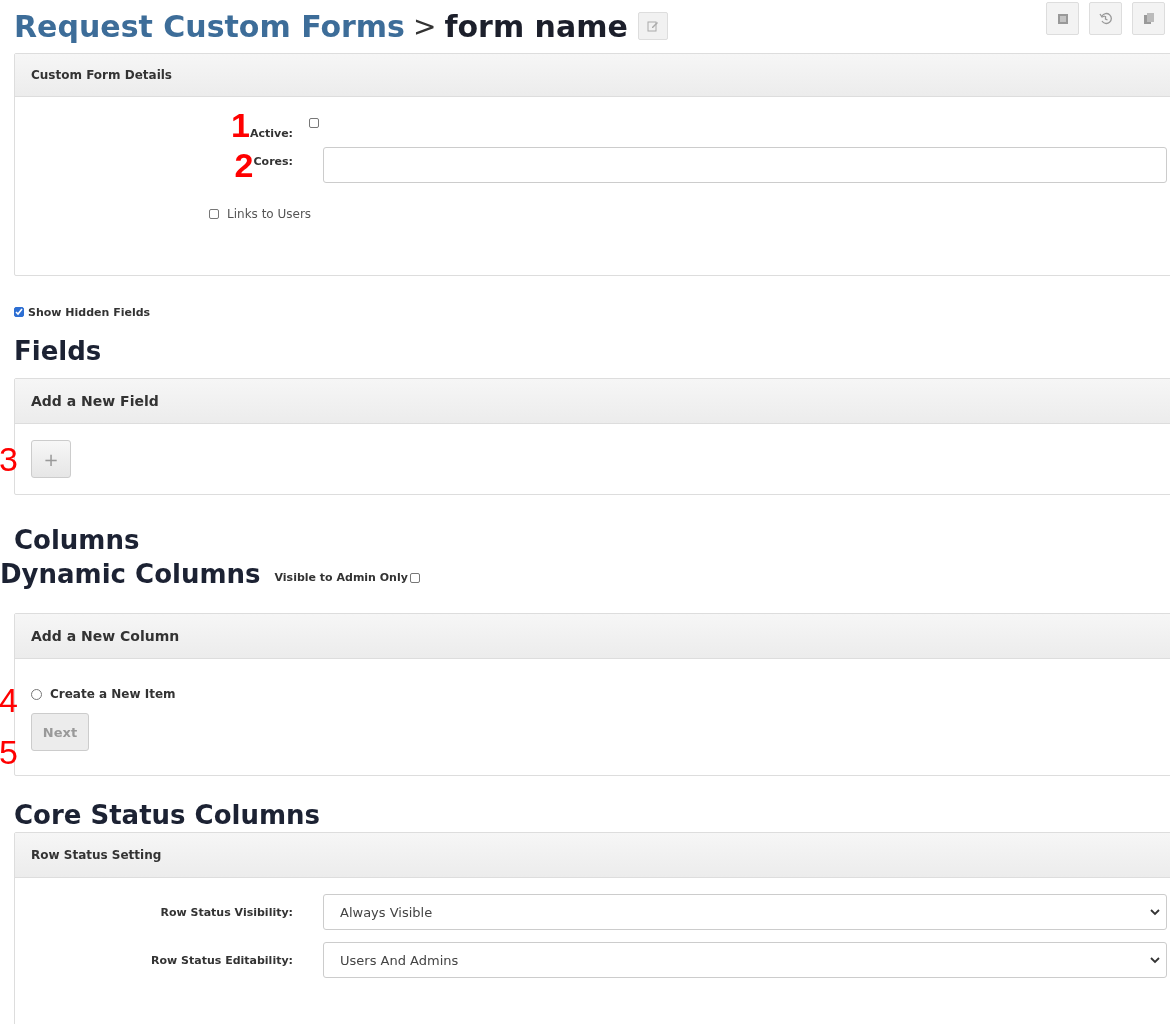  What do you see at coordinates (592, 401) in the screenshot?
I see `panel-header: Add a New Field` at bounding box center [592, 401].